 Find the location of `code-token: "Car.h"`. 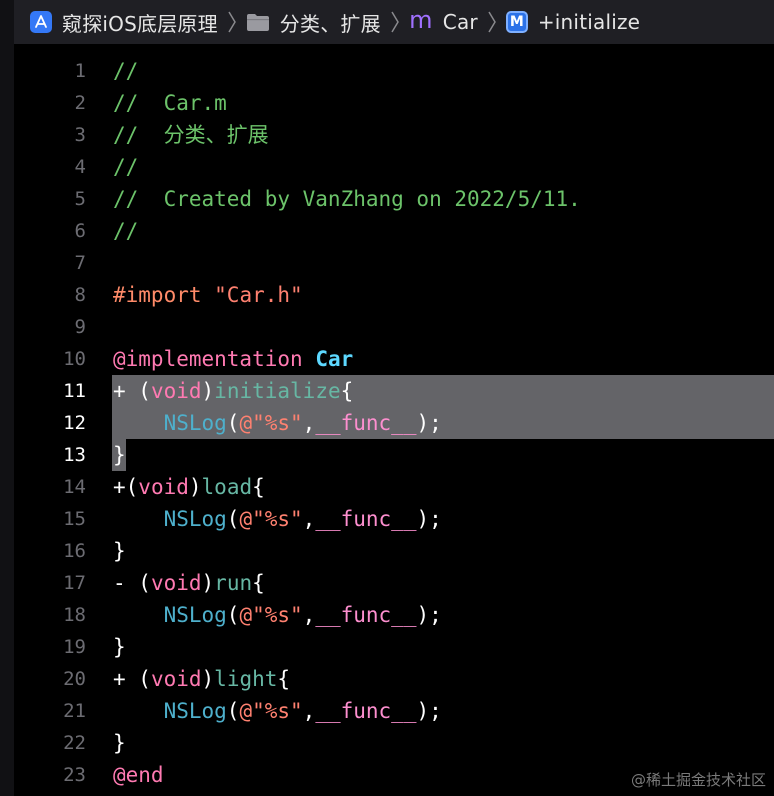

code-token: "Car.h" is located at coordinates (258, 295).